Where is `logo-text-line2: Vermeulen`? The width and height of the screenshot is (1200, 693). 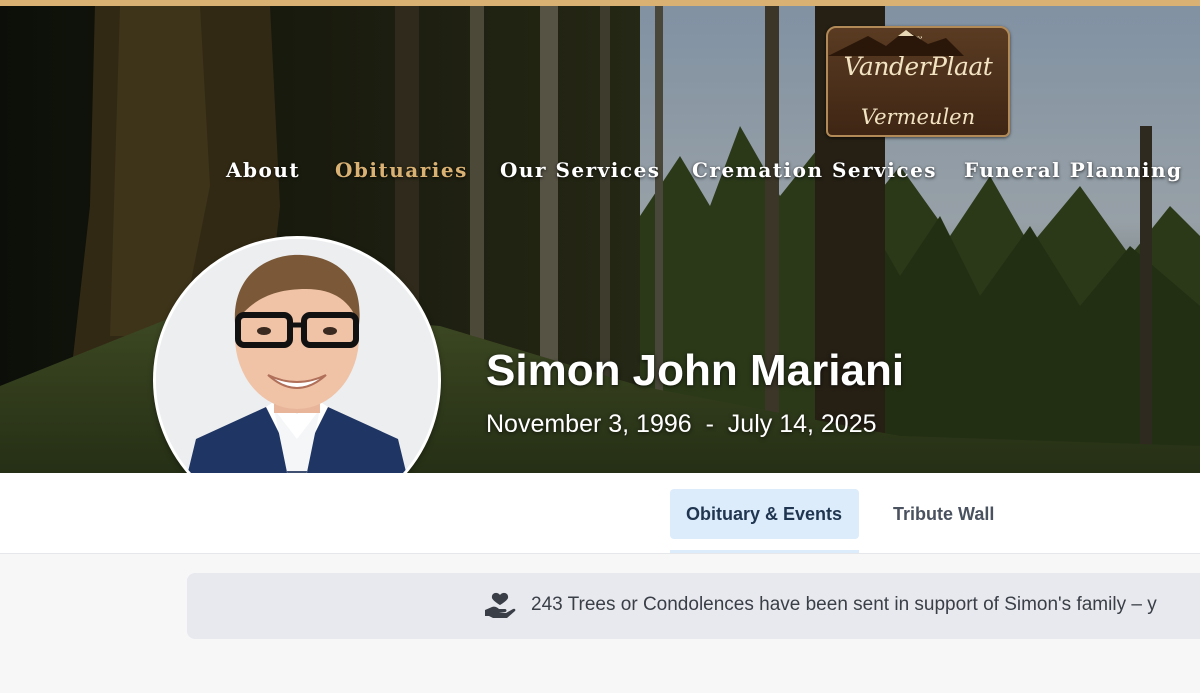
logo-text-line2: Vermeulen is located at coordinates (918, 117).